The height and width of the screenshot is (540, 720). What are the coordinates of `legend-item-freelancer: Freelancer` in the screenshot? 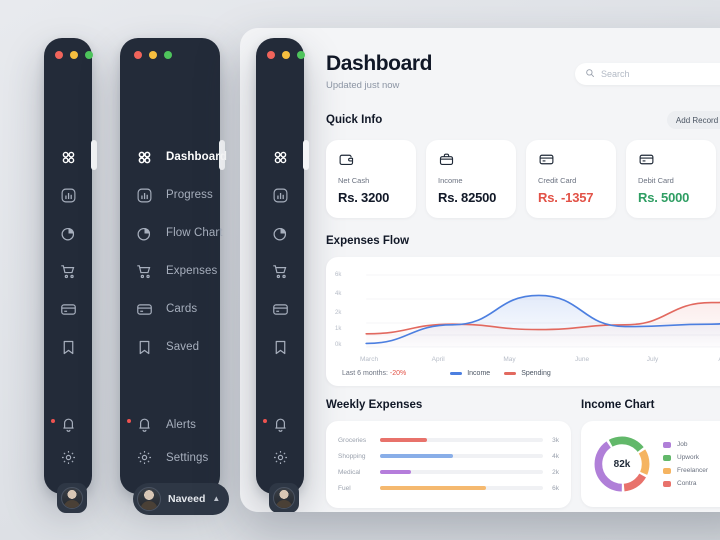 It's located at (685, 470).